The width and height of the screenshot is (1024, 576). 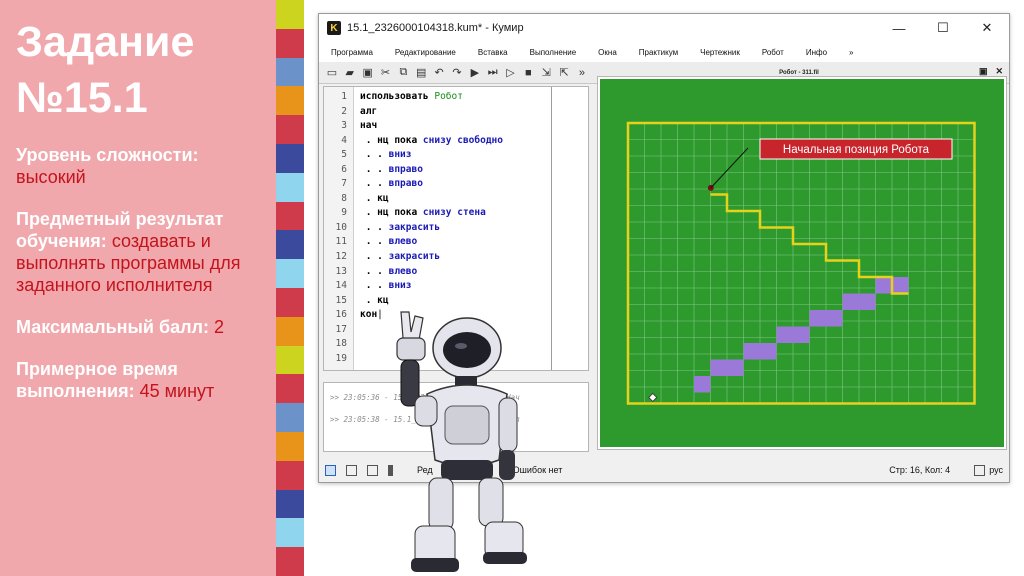 I want to click on step-over-icon: ▷, so click(x=511, y=73).